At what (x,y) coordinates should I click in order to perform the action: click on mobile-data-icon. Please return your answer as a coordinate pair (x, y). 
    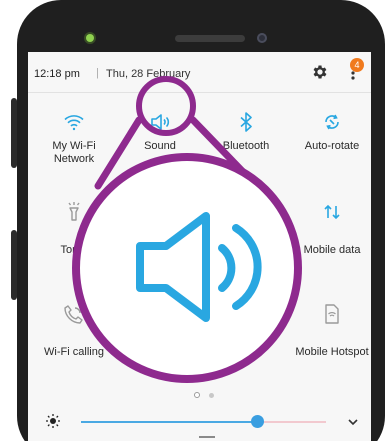
    Looking at the image, I should click on (332, 212).